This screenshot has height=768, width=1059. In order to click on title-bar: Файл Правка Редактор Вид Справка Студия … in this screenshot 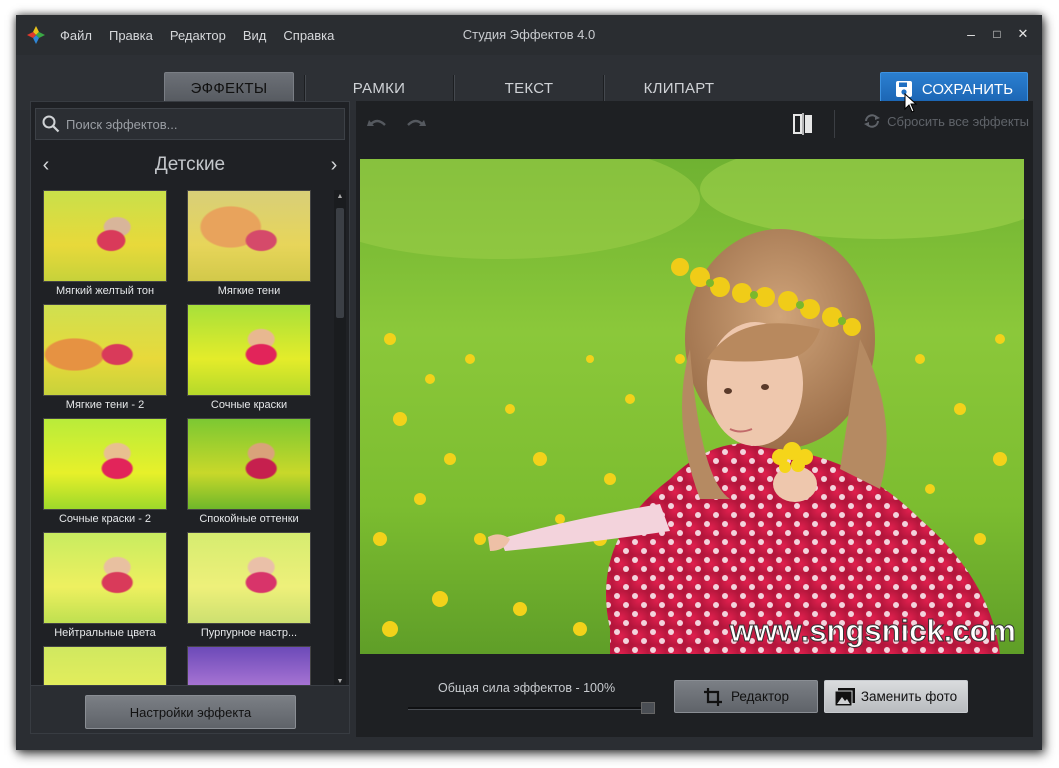, I will do `click(529, 35)`.